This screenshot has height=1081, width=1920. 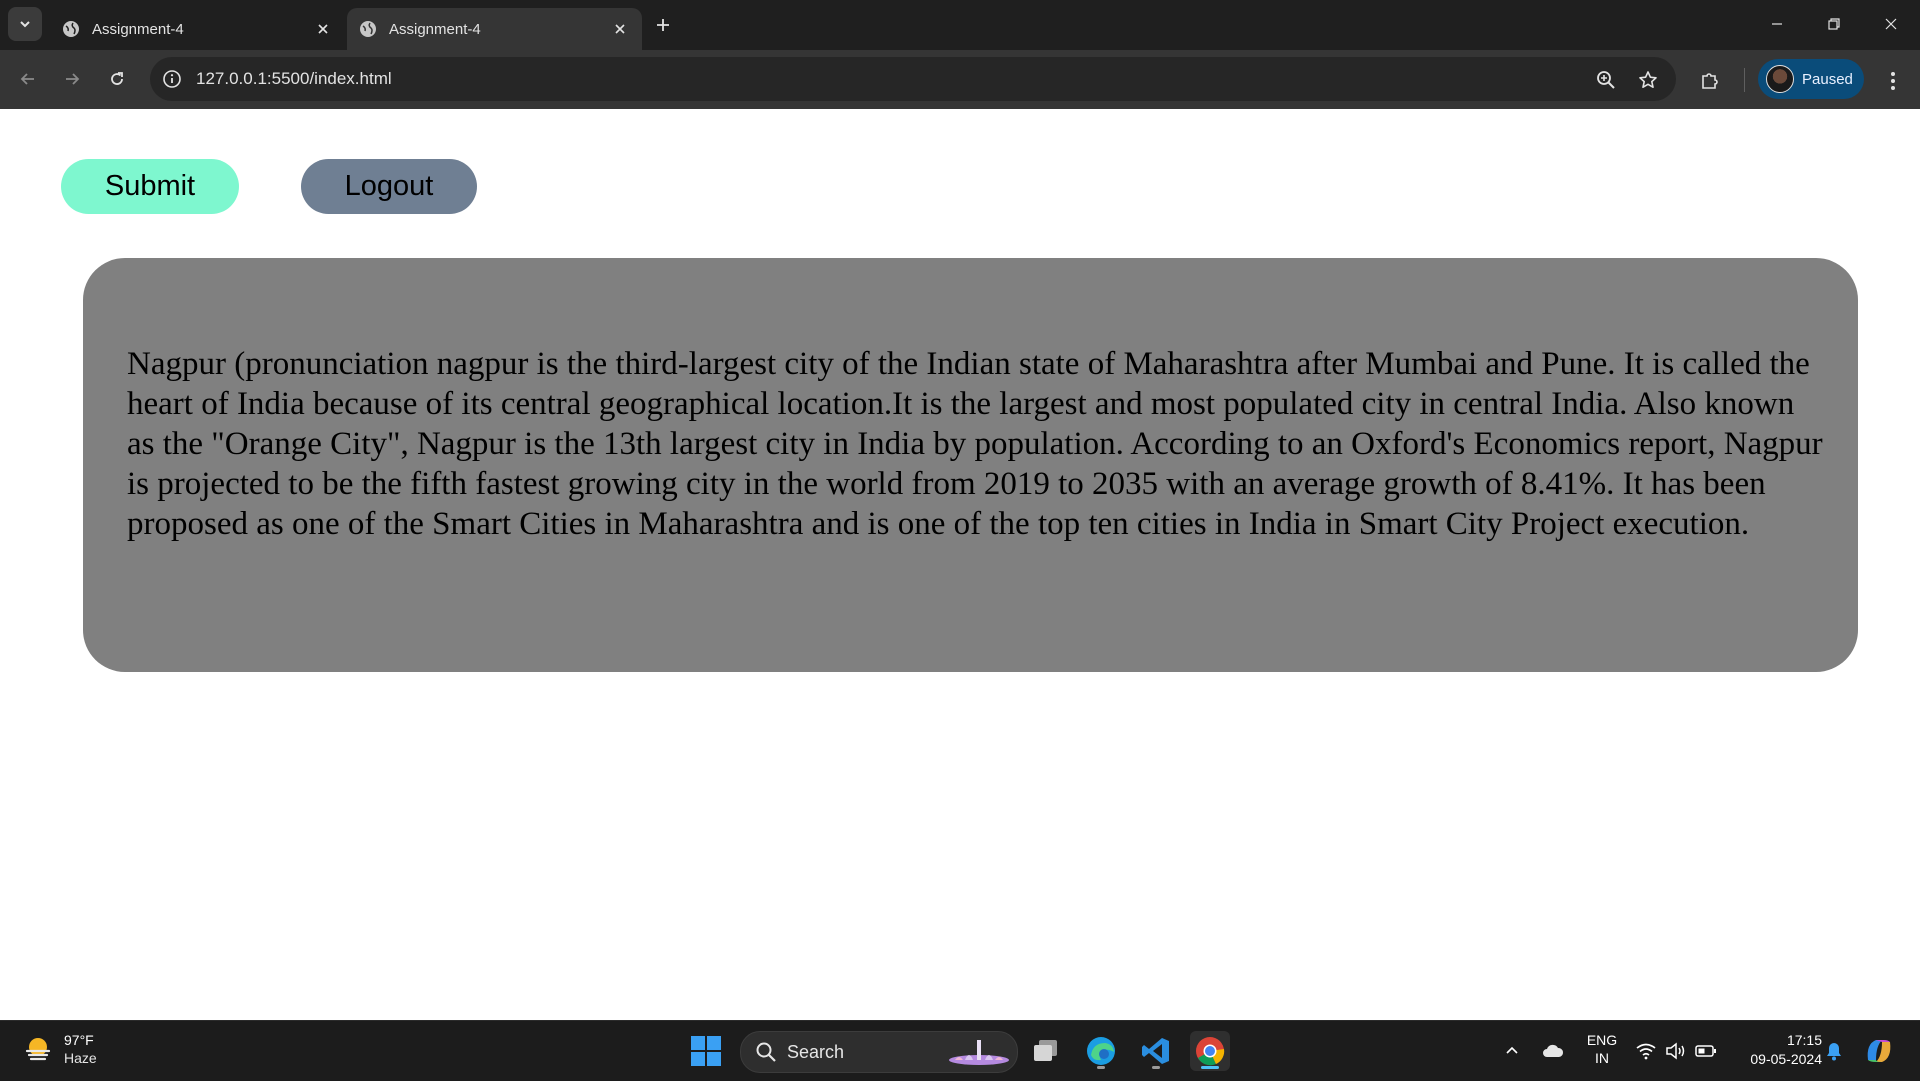 I want to click on language-indicator: ENG IN, so click(x=1602, y=1049).